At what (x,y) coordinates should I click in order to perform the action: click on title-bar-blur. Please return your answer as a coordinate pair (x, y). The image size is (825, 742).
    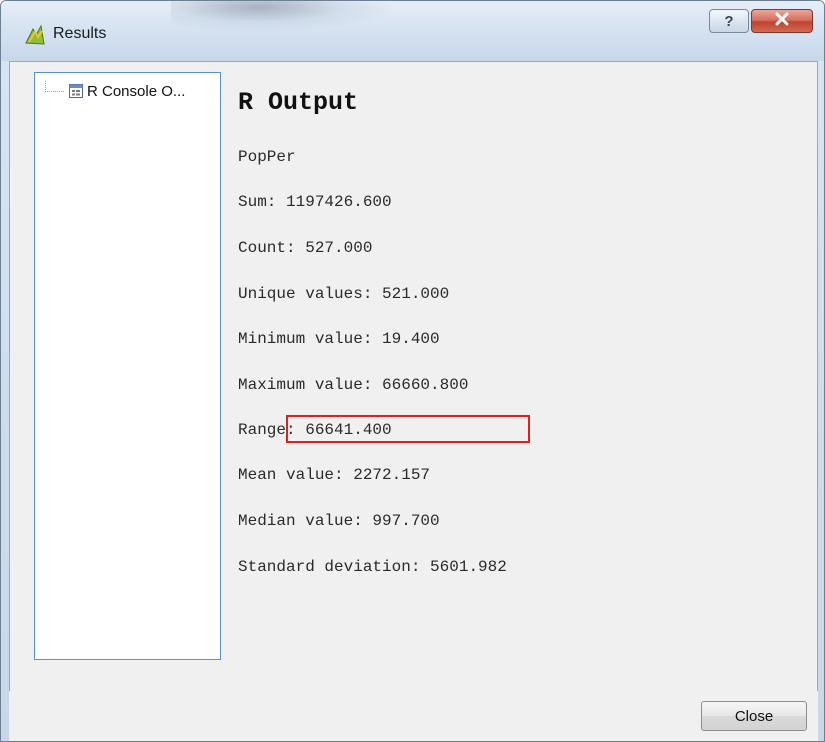
    Looking at the image, I should click on (281, 16).